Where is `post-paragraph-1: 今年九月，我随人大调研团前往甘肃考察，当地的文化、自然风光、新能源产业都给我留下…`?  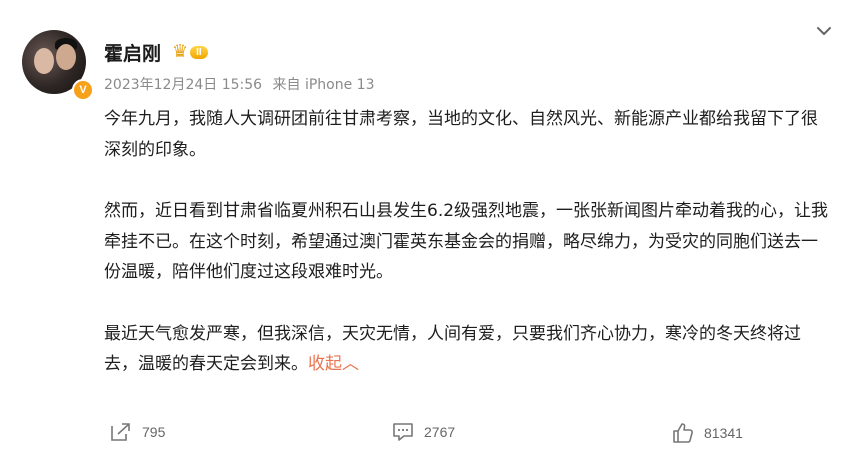 post-paragraph-1: 今年九月，我随人大调研团前往甘肃考察，当地的文化、自然风光、新能源产业都给我留下… is located at coordinates (461, 134).